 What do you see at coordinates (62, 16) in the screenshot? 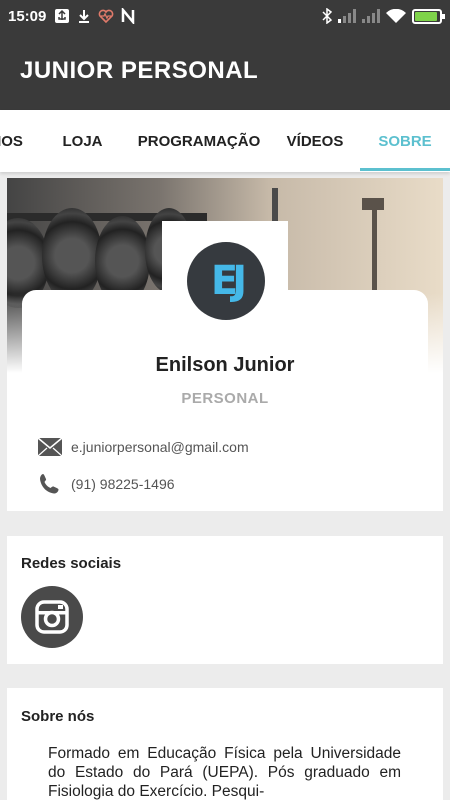
I see `usb-icon` at bounding box center [62, 16].